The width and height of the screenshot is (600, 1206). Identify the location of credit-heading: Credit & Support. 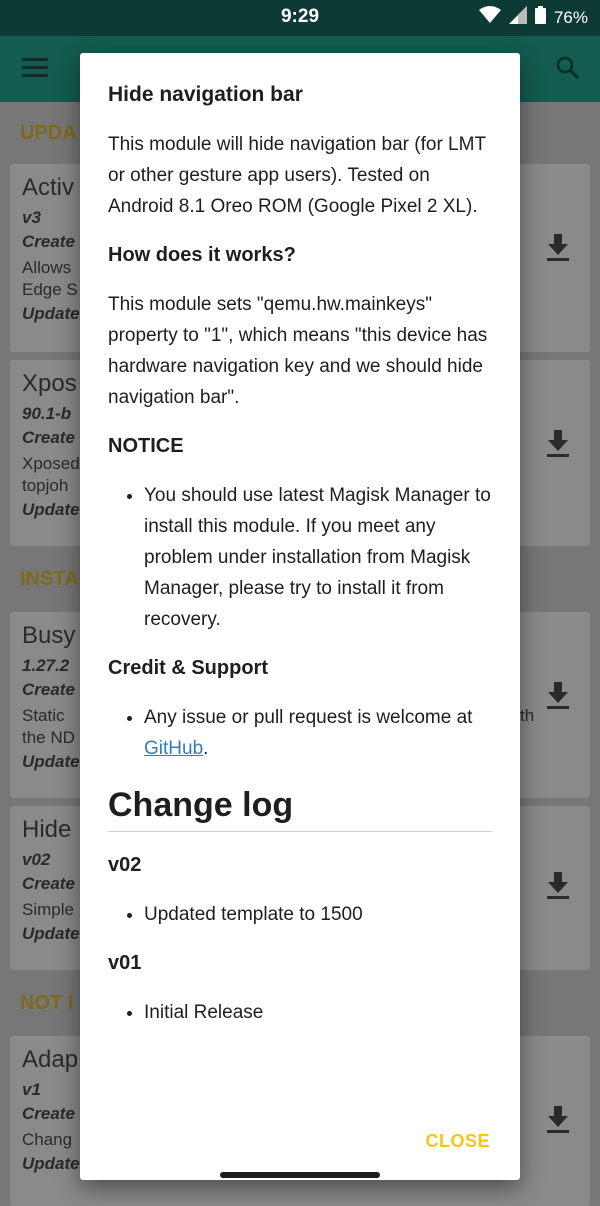
(188, 668).